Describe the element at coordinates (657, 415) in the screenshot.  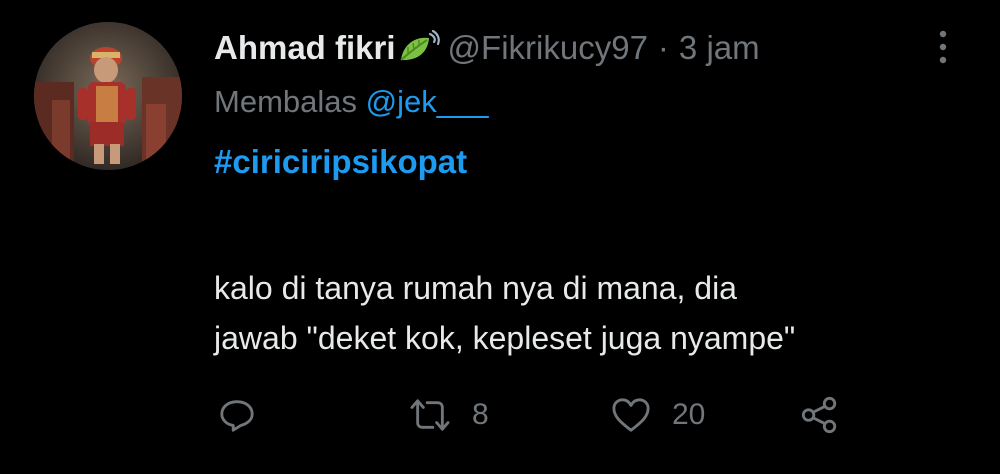
I see `like-button: 20` at that location.